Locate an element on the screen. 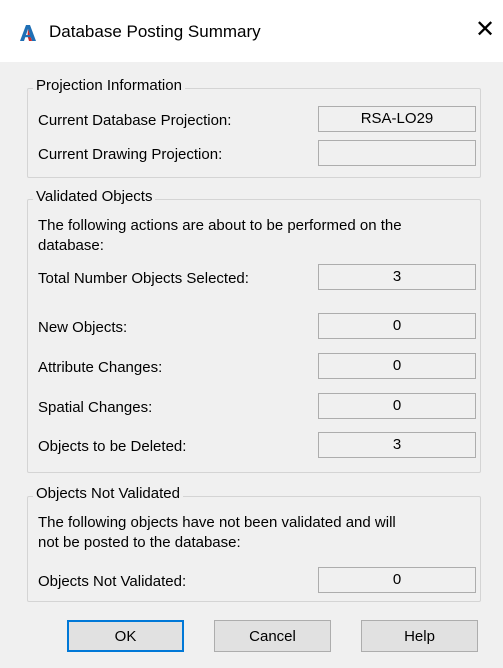 The image size is (503, 668). attribute-changes-label: Attribute Changes: is located at coordinates (100, 367).